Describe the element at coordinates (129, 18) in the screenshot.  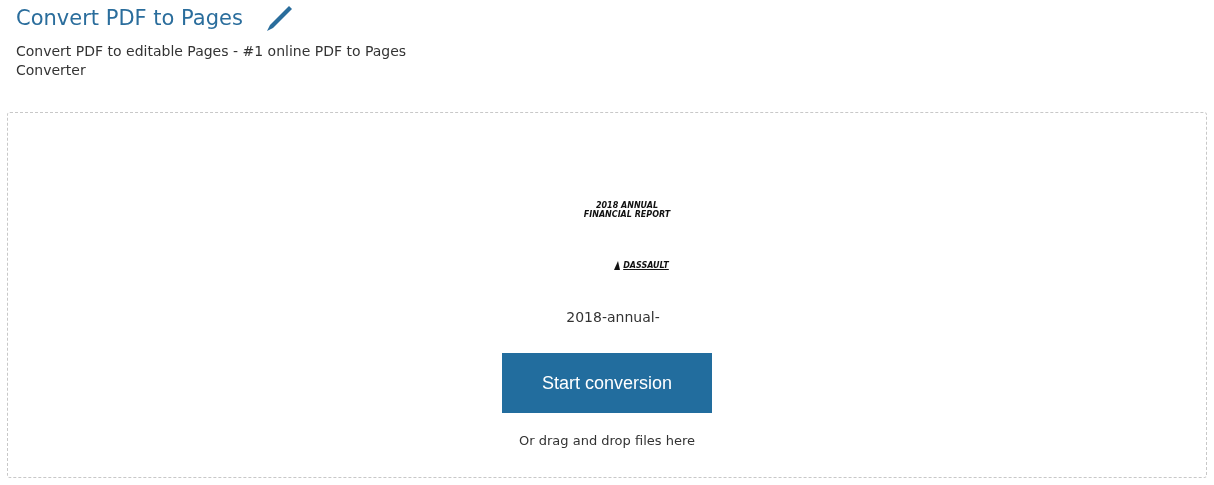
I see `page-title: Convert PDF to Pages` at that location.